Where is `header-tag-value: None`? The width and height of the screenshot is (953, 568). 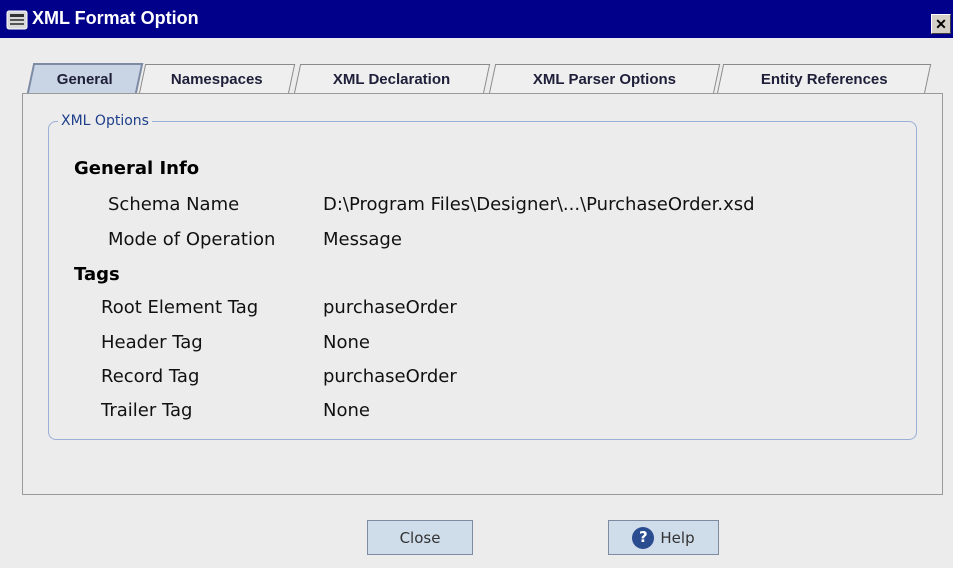
header-tag-value: None is located at coordinates (346, 342).